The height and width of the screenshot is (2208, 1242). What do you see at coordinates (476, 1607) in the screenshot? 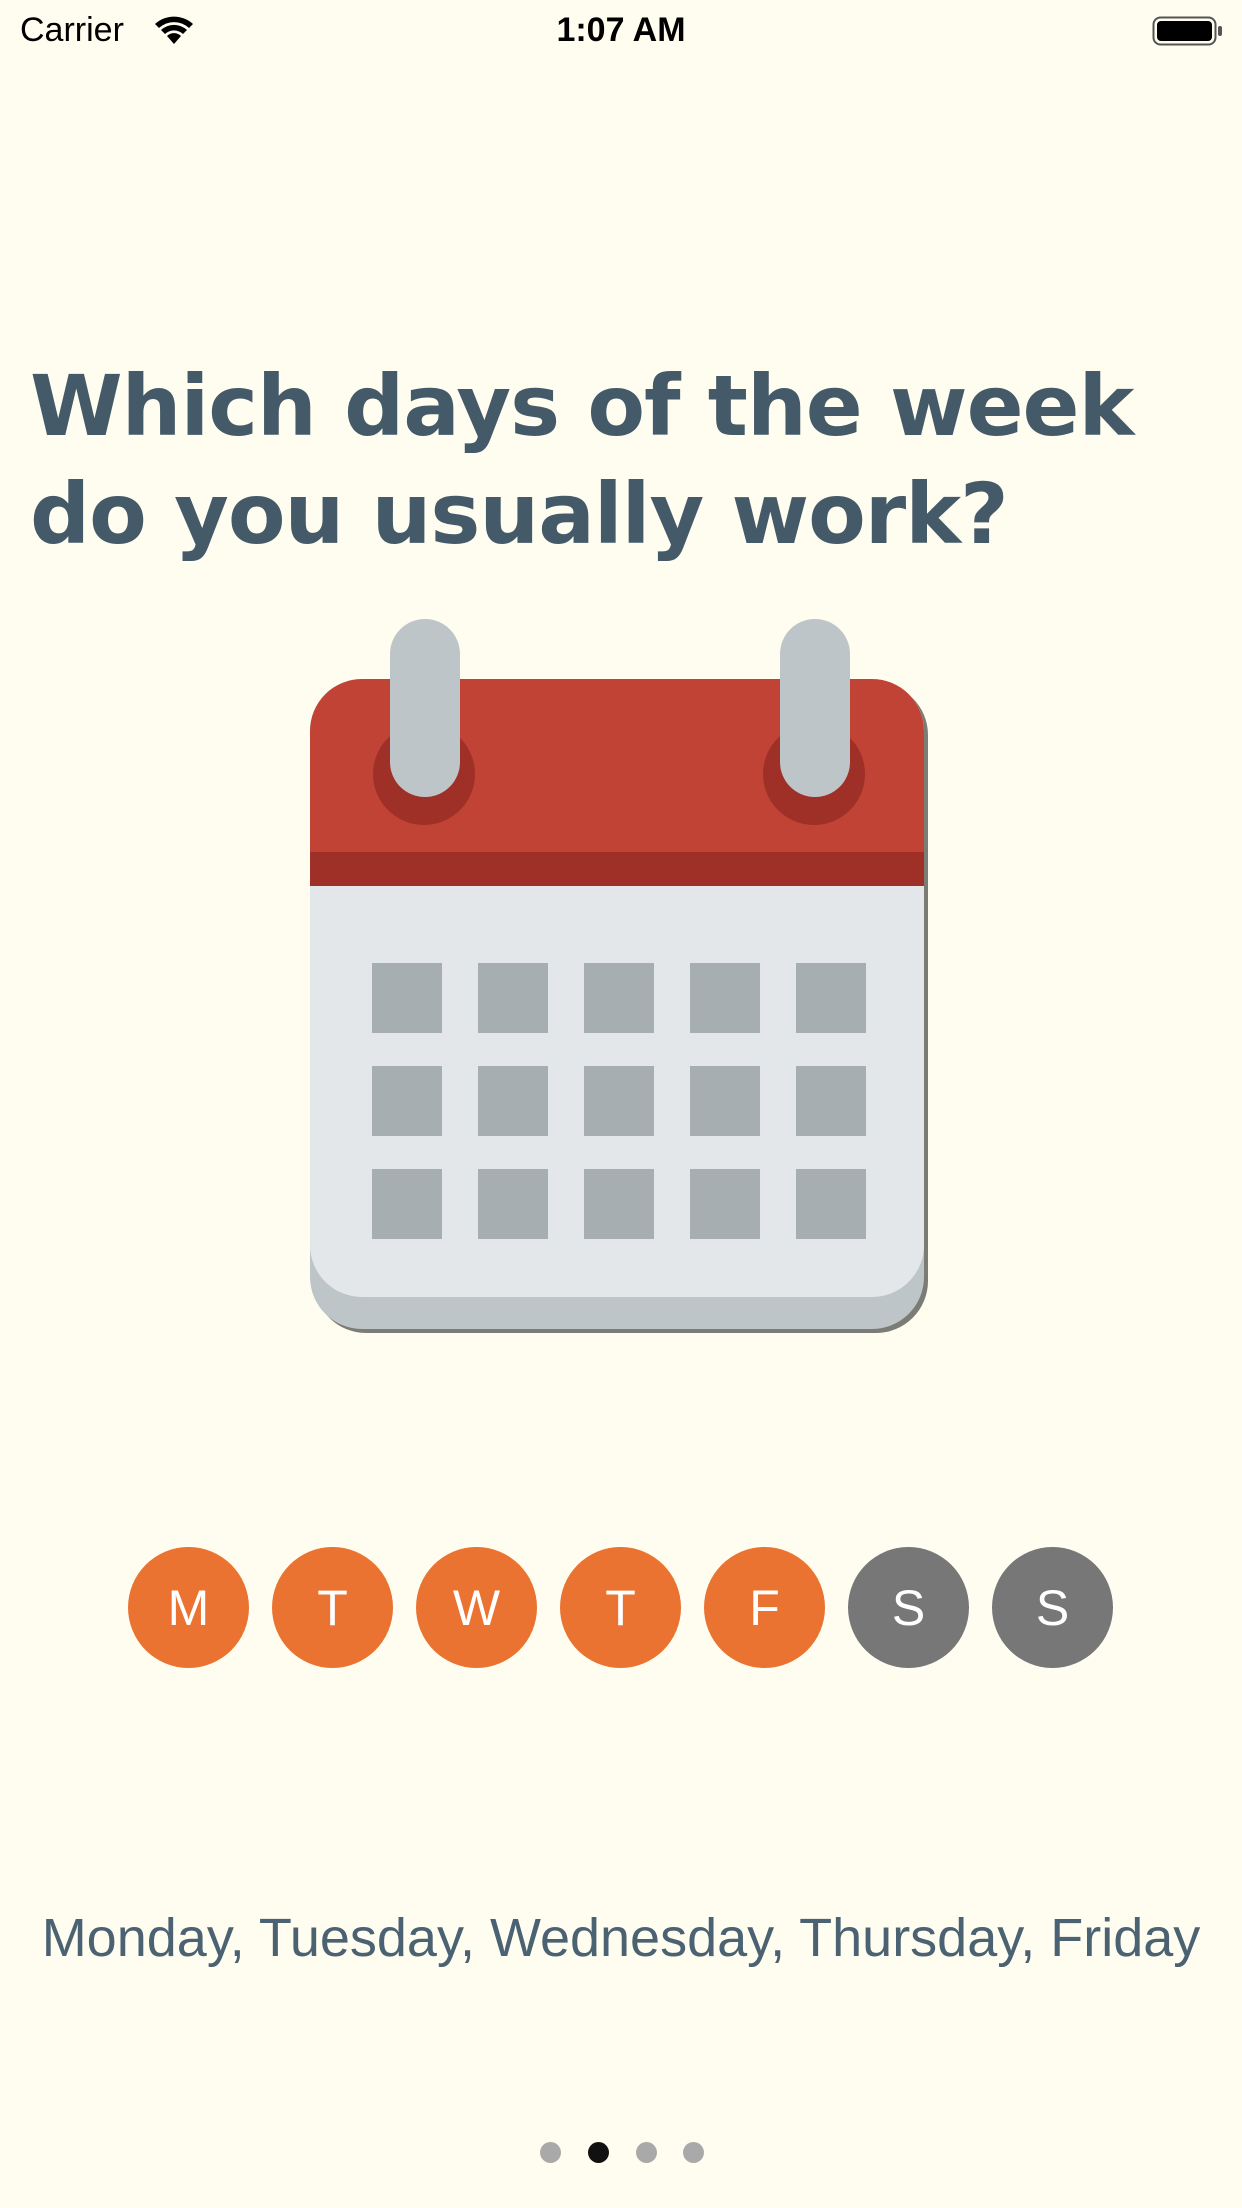
I see `day-toggle-wednesday: W` at bounding box center [476, 1607].